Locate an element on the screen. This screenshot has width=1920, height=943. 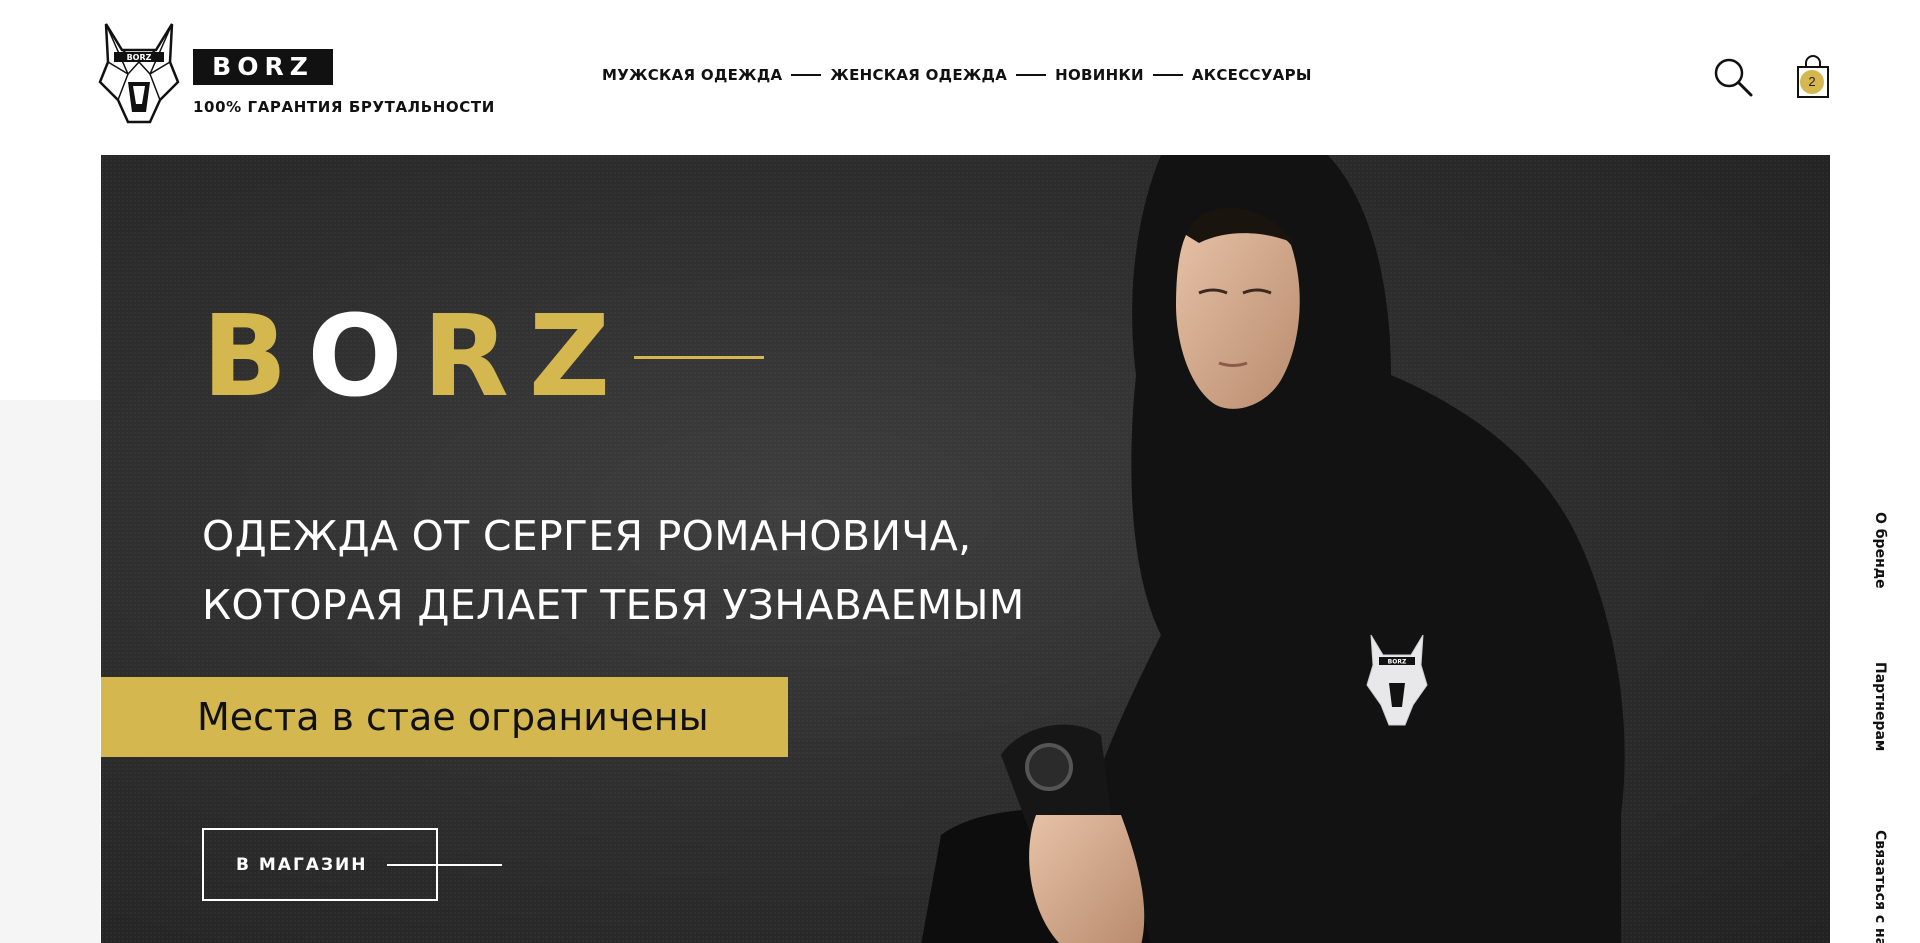
hero-title-letter: O is located at coordinates (365, 357).